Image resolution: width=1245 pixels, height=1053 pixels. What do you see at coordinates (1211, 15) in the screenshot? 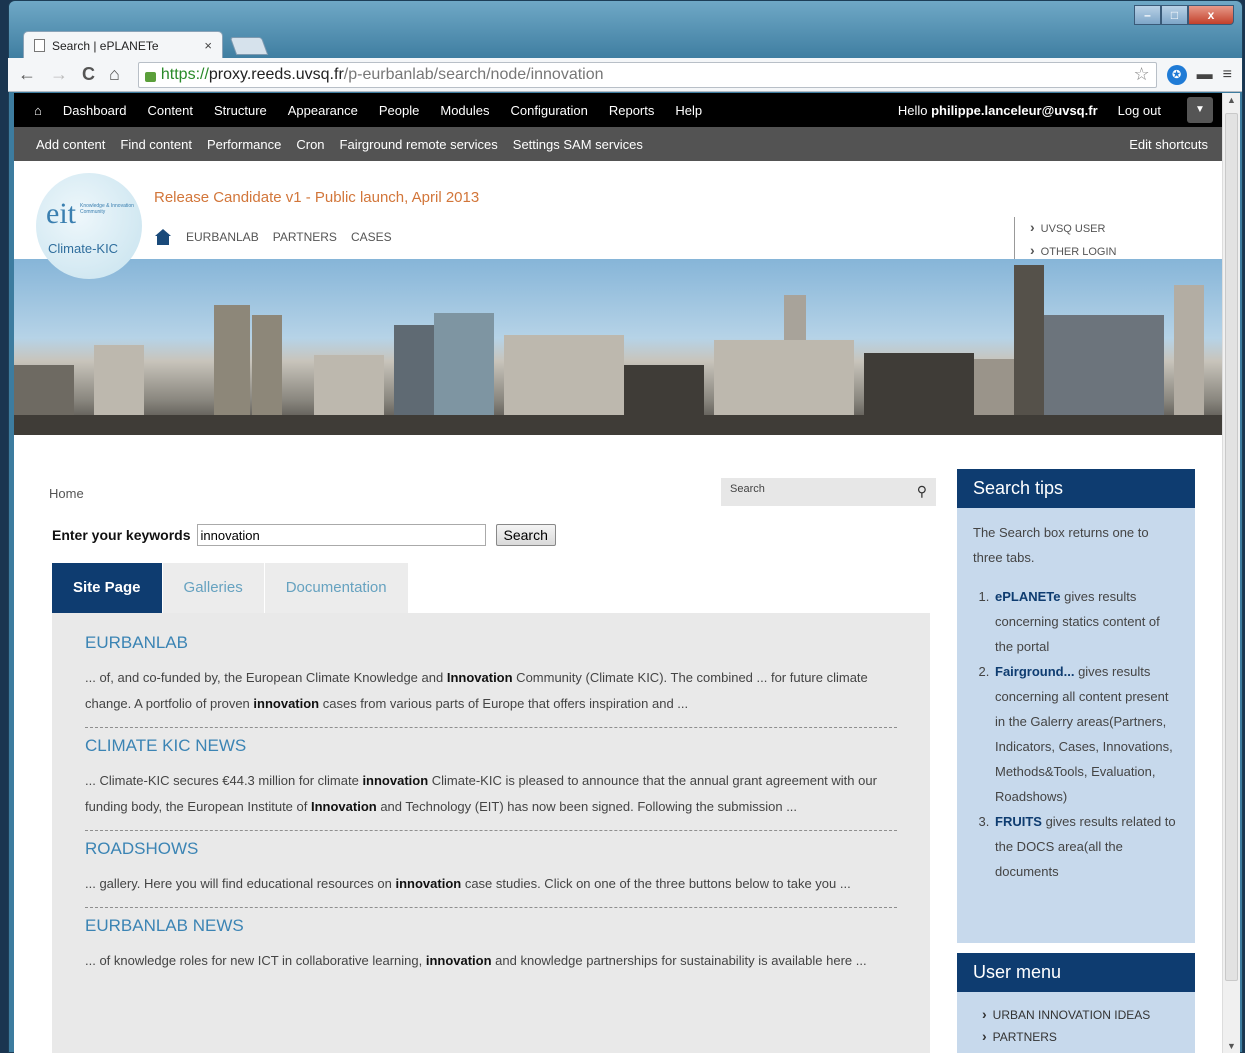
I see `close-window-button: x` at bounding box center [1211, 15].